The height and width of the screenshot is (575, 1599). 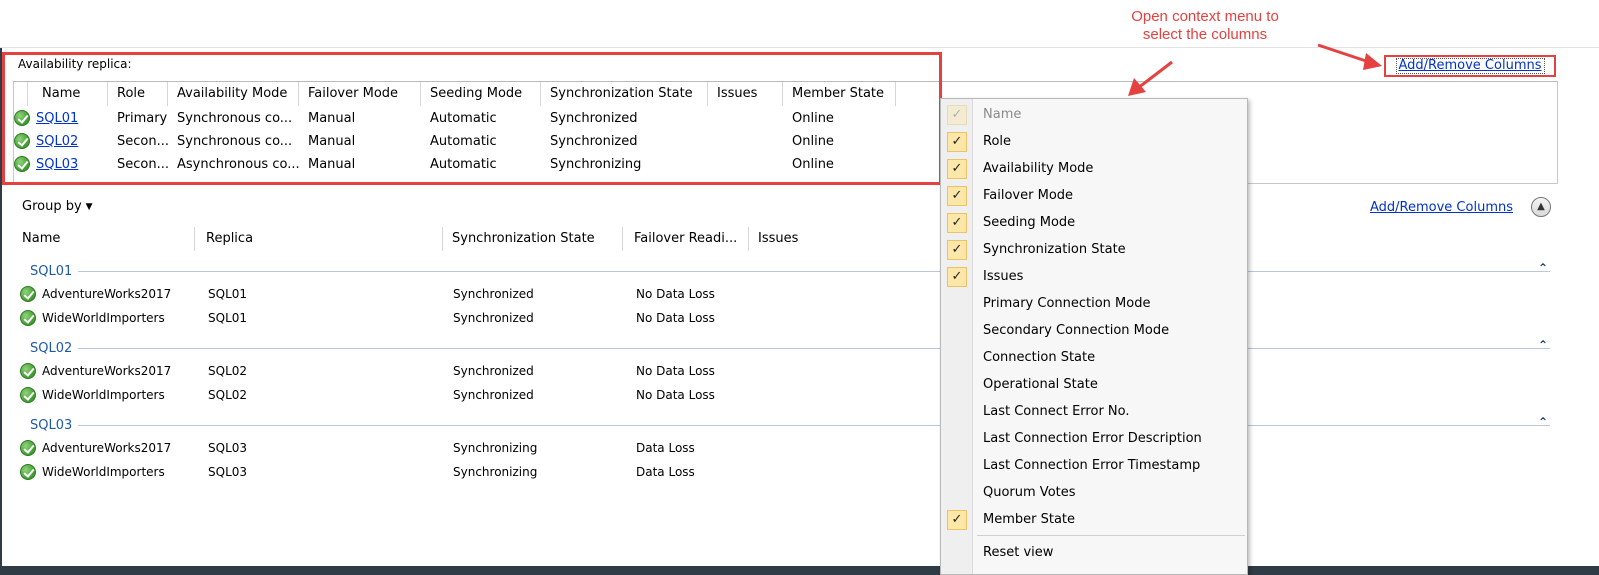 What do you see at coordinates (839, 94) in the screenshot?
I see `column-header-member-state: Member State` at bounding box center [839, 94].